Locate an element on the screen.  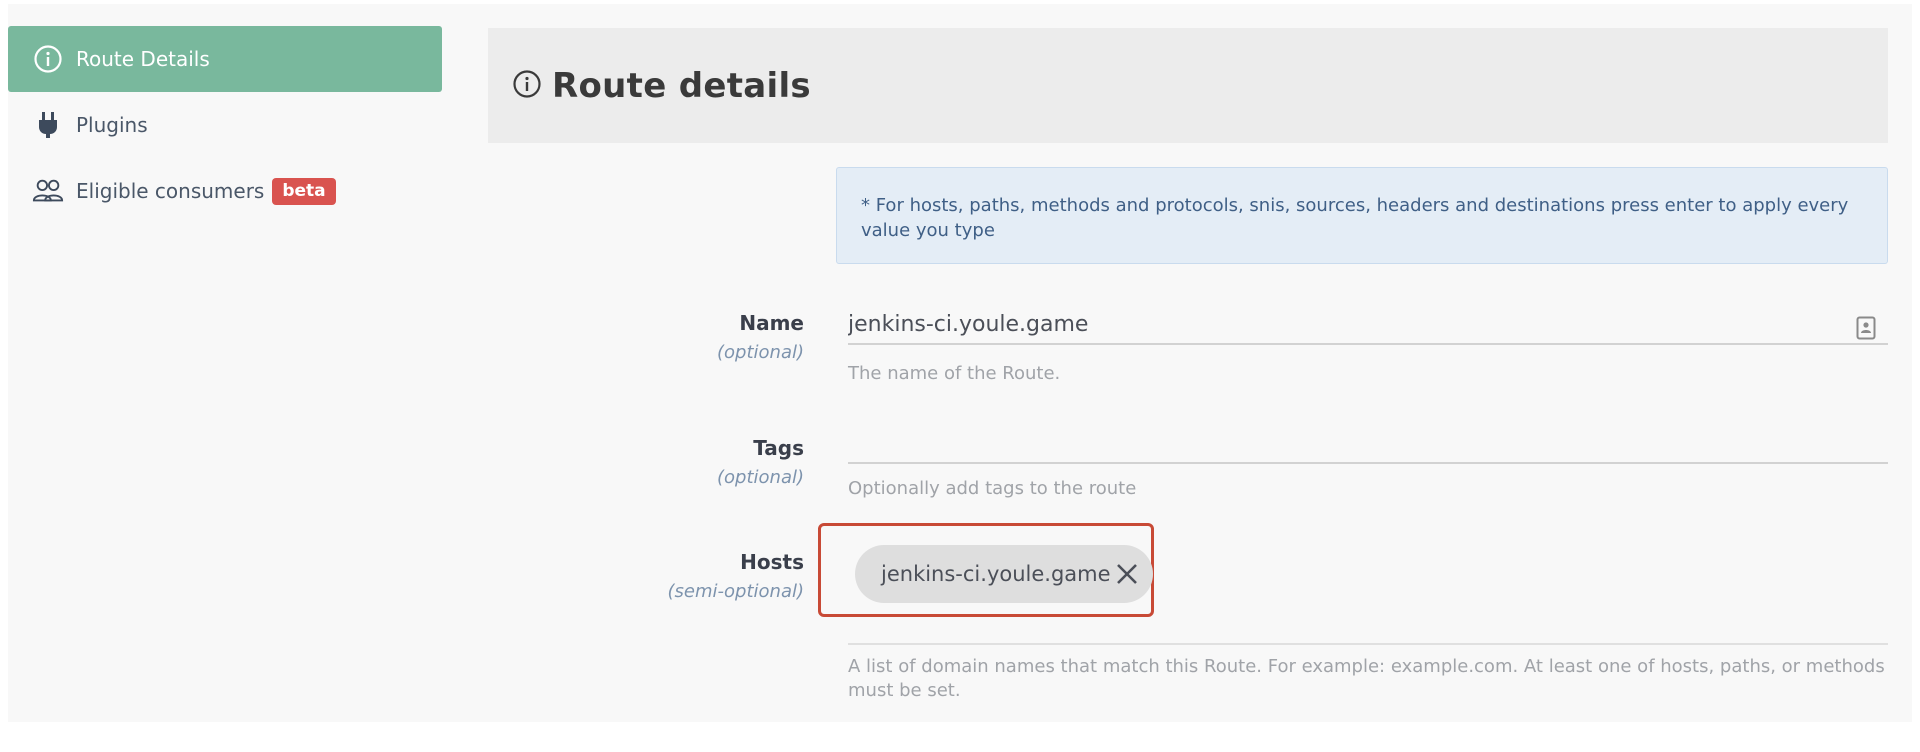
tags-input is located at coordinates (1368, 443).